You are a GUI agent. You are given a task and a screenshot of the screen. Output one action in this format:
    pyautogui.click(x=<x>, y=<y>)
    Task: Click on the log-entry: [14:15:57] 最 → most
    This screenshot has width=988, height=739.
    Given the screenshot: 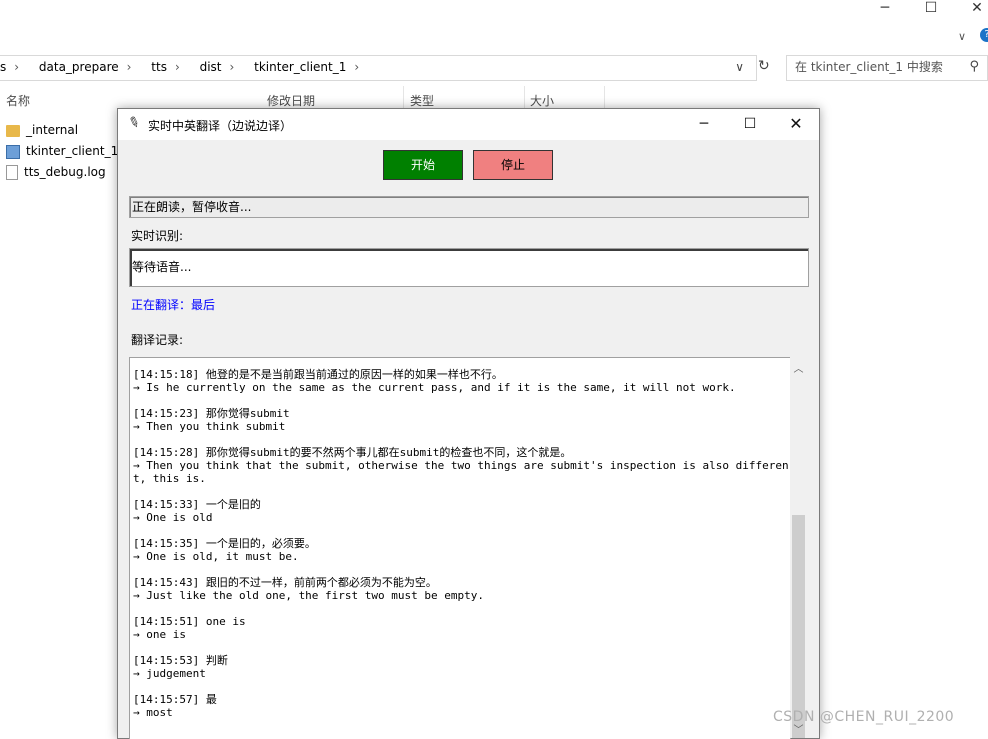 What is the action you would take?
    pyautogui.click(x=461, y=706)
    